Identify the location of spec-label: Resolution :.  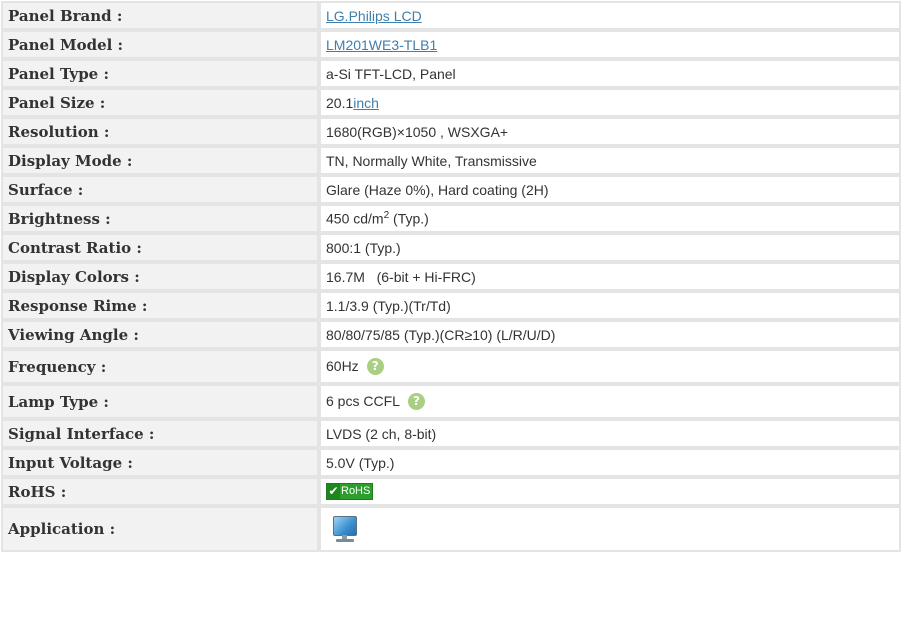
(160, 131).